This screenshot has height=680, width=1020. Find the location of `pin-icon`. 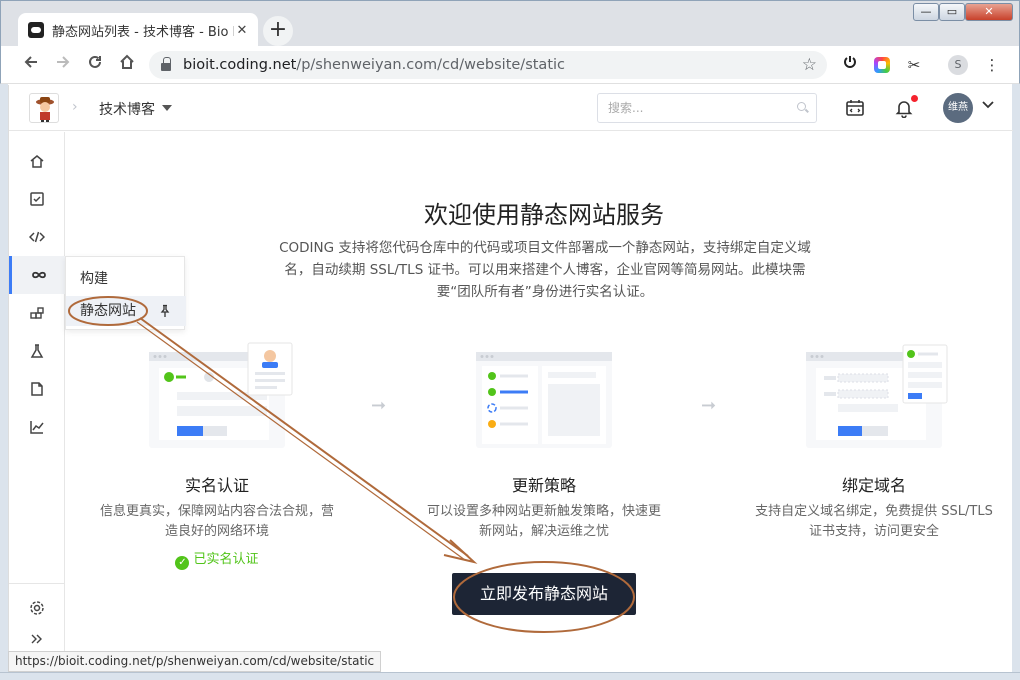

pin-icon is located at coordinates (165, 311).